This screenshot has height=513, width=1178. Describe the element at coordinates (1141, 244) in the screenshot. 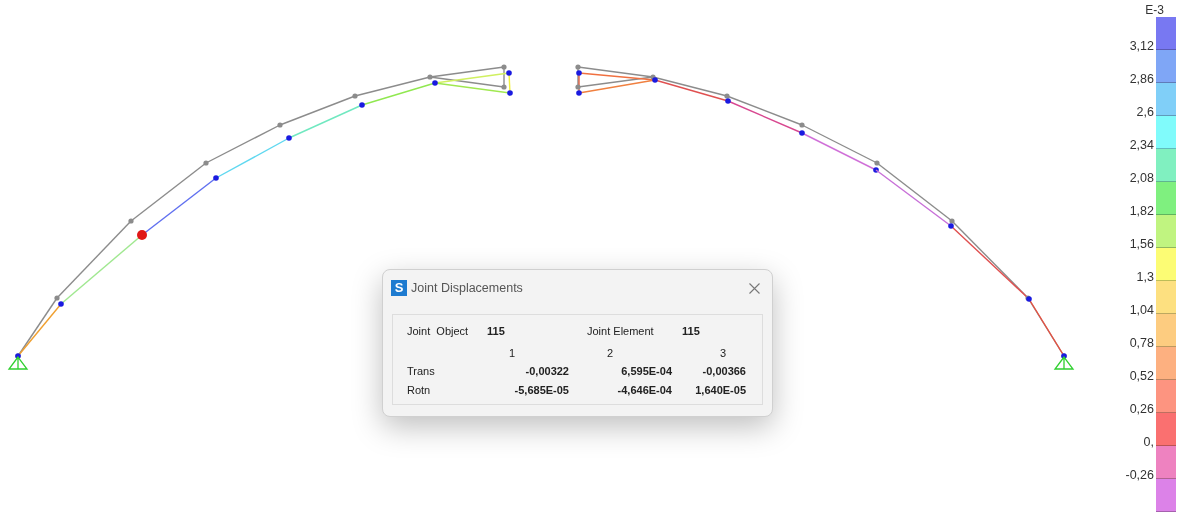

I see `scale-label: 1,56` at that location.